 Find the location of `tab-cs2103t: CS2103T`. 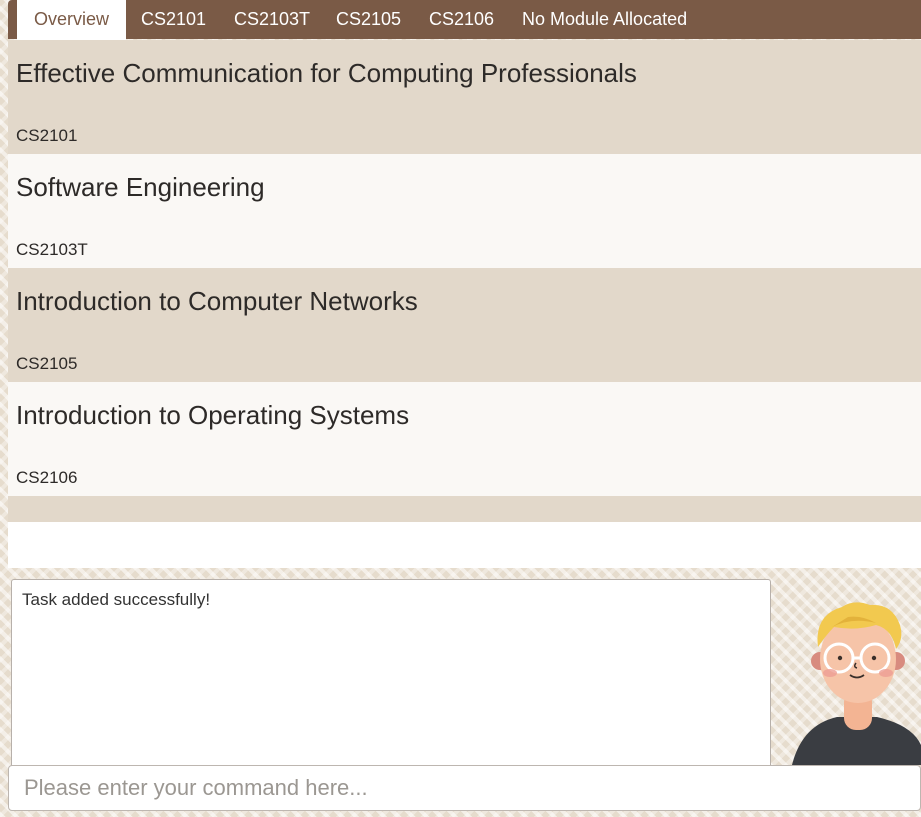

tab-cs2103t: CS2103T is located at coordinates (272, 19).